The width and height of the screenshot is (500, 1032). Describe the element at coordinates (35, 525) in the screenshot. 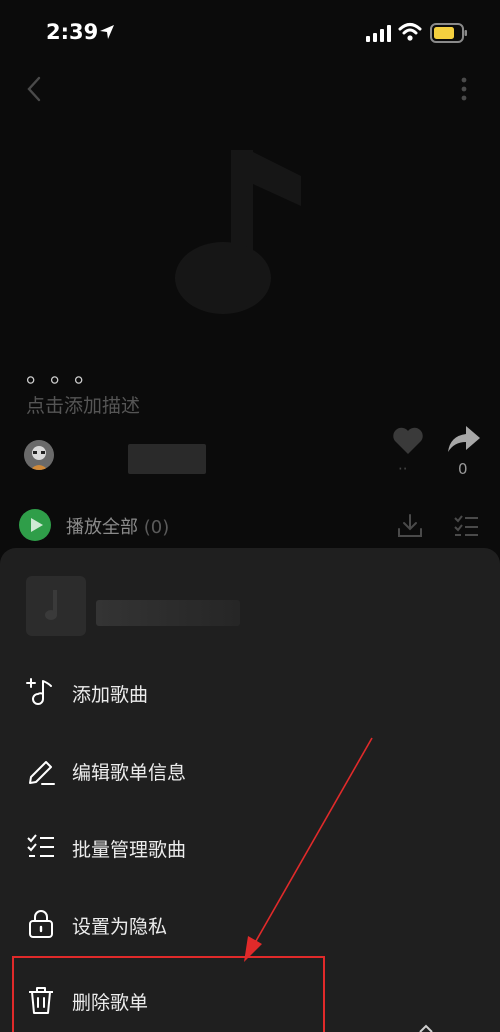

I see `play-circle-icon` at that location.